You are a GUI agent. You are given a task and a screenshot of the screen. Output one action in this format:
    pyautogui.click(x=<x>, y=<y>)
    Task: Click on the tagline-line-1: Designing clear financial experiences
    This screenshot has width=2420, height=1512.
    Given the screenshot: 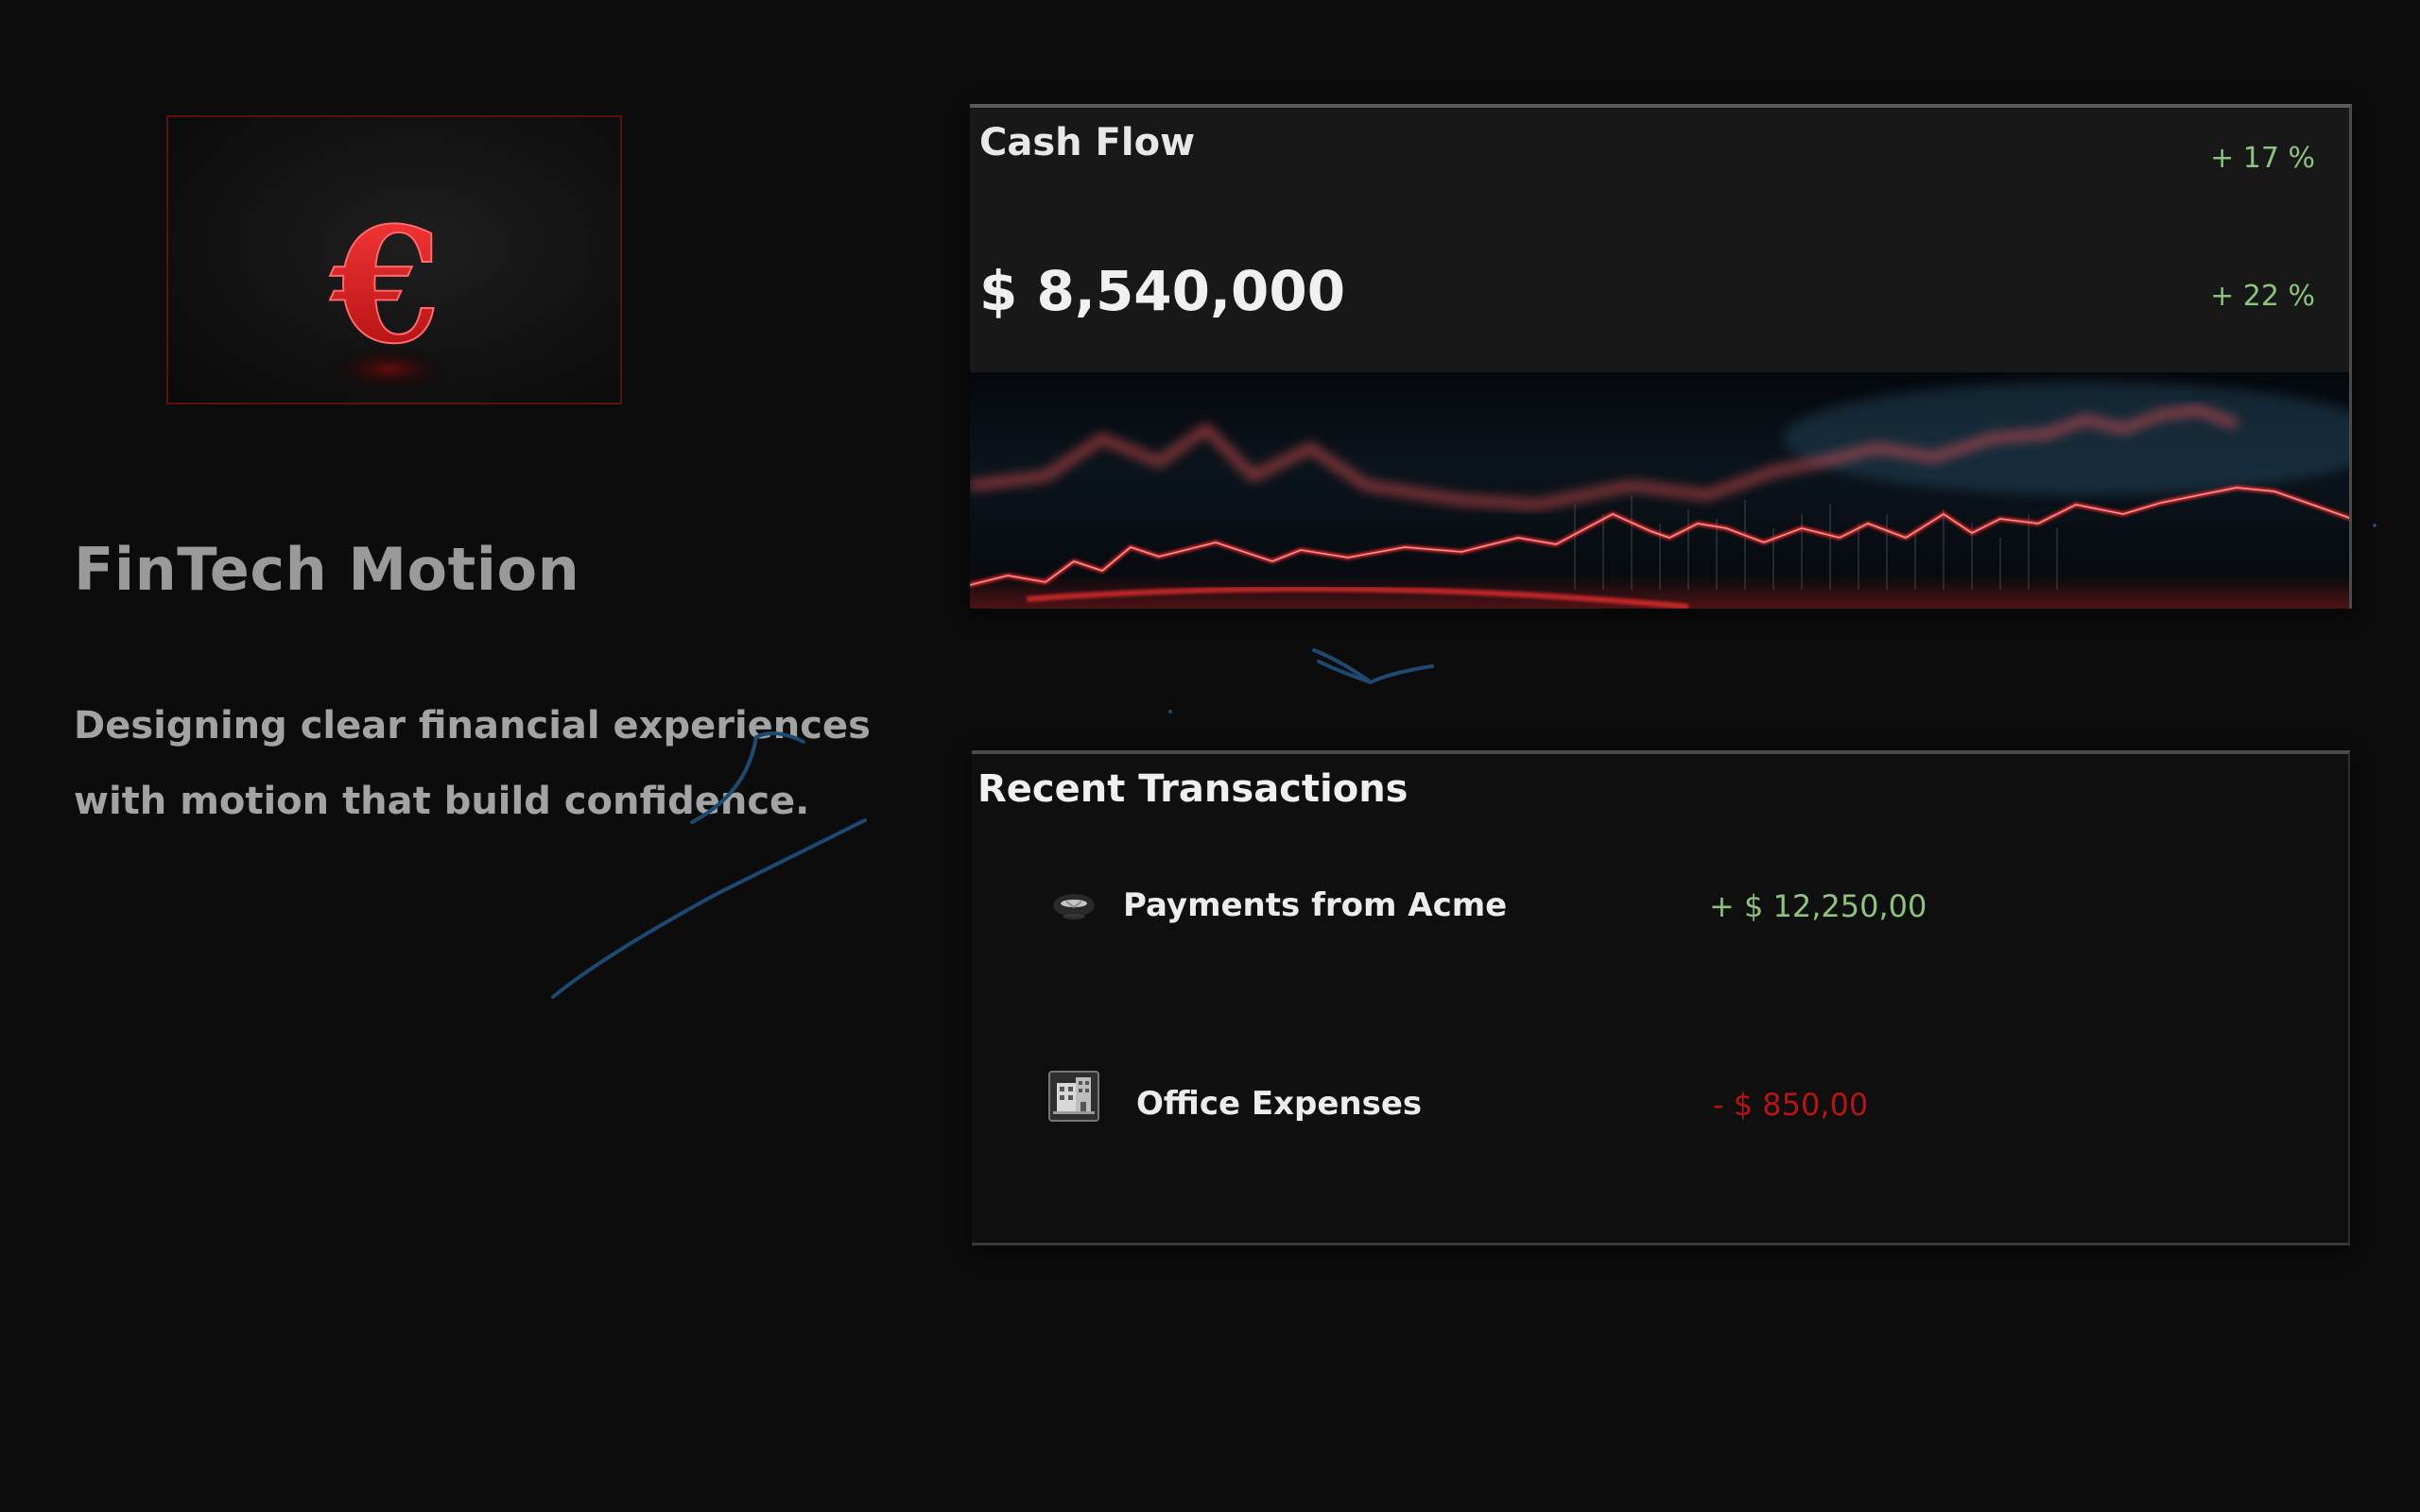 What is the action you would take?
    pyautogui.click(x=472, y=725)
    